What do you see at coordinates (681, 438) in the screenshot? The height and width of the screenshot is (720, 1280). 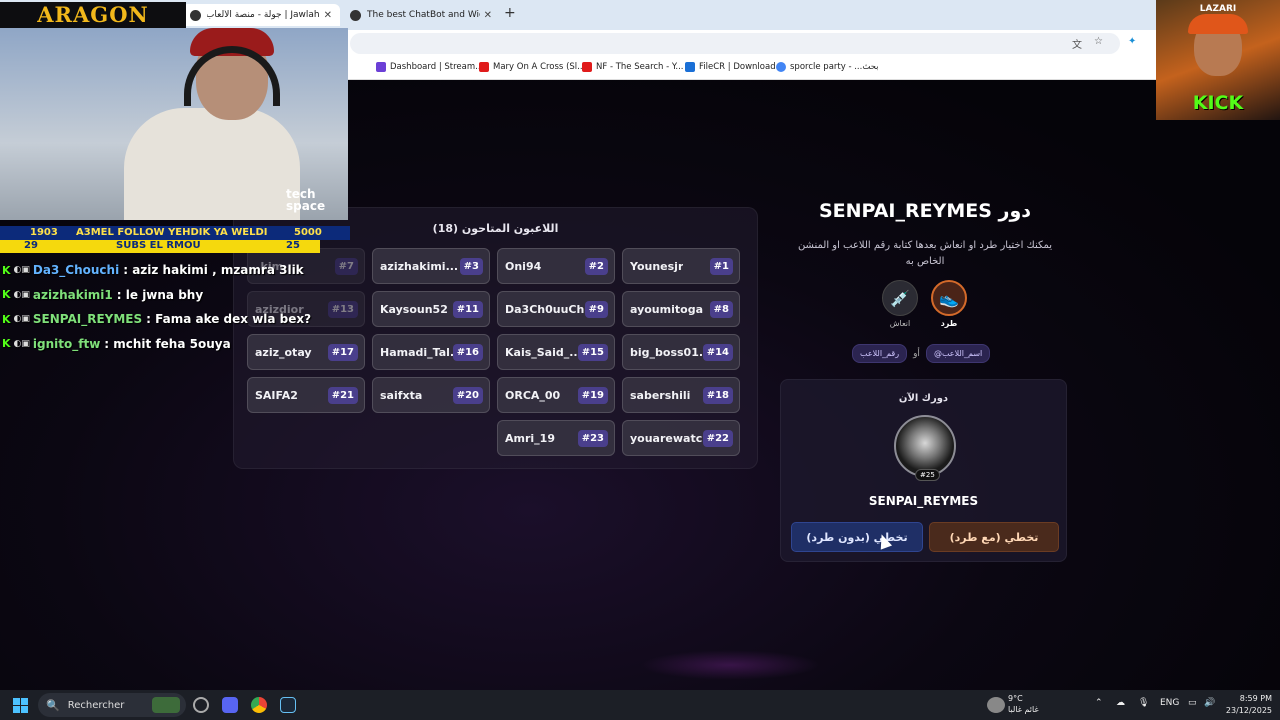 I see `player-card: youarewatc...#22` at bounding box center [681, 438].